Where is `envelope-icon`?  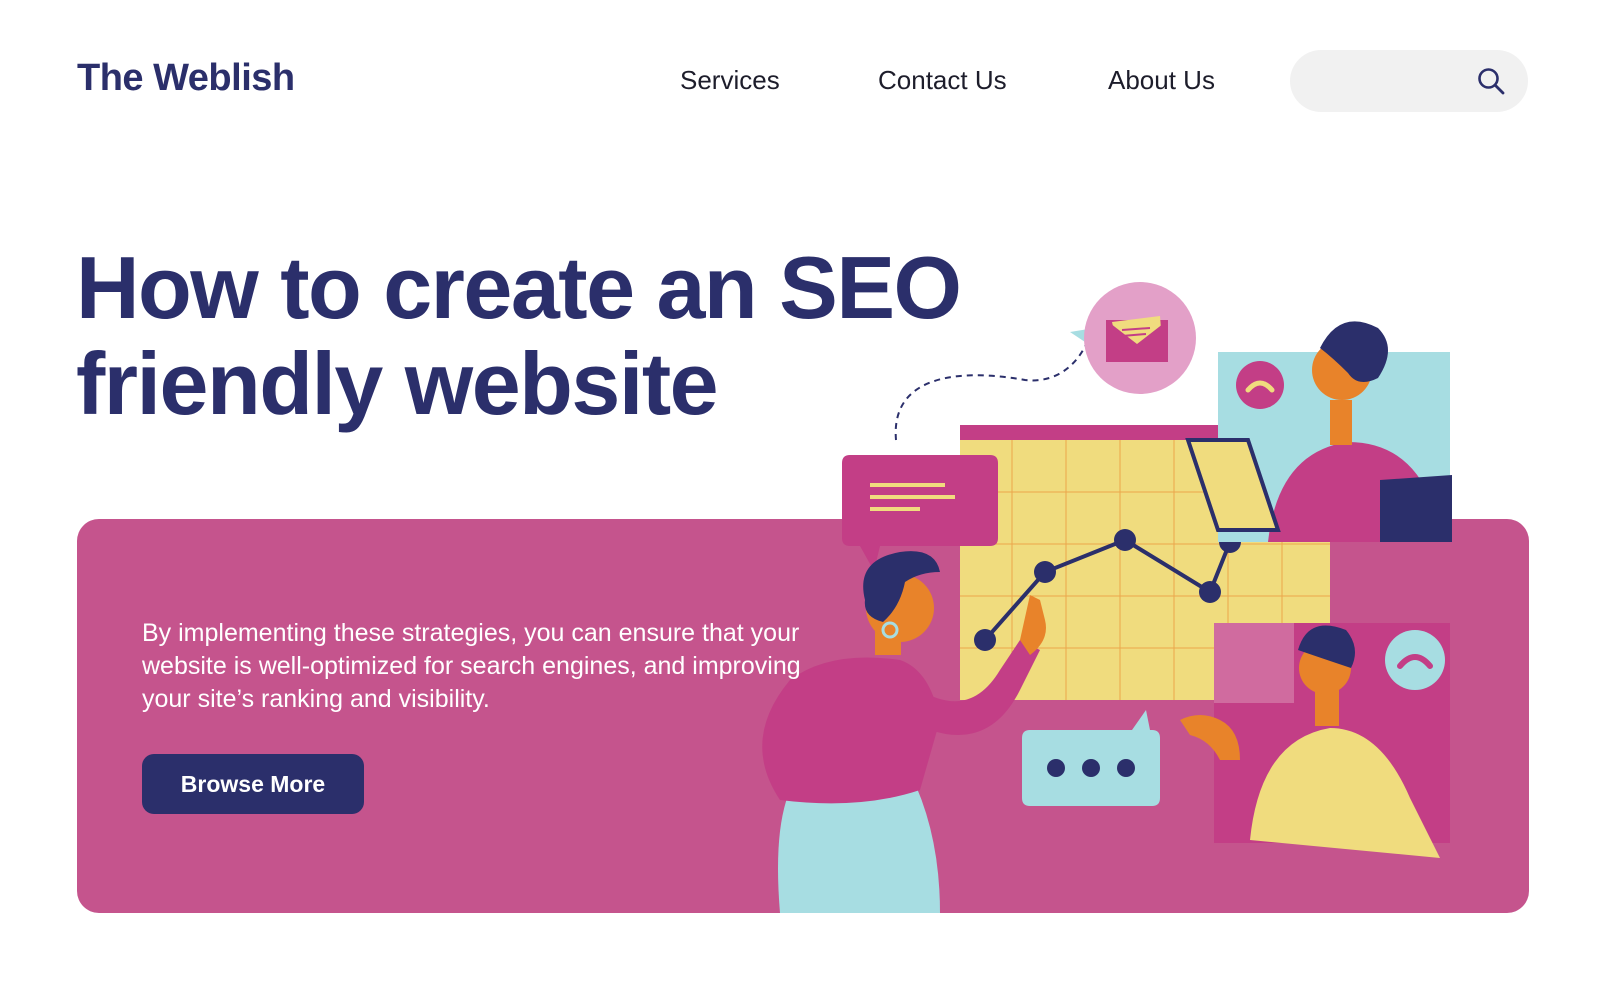
envelope-icon is located at coordinates (1137, 339).